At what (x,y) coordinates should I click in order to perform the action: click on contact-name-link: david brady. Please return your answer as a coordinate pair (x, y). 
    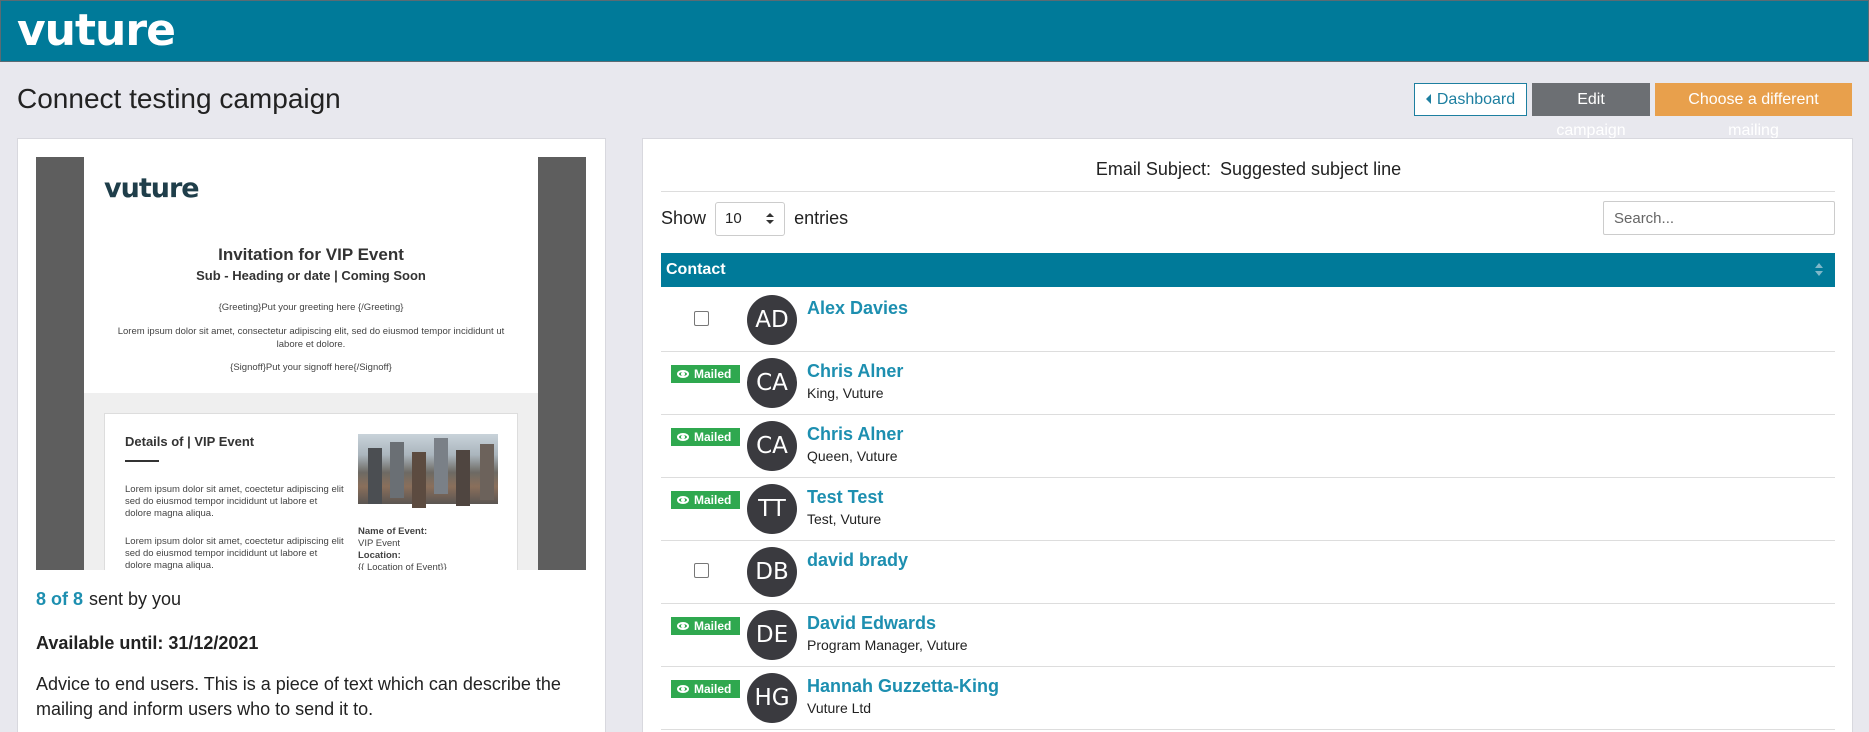
    Looking at the image, I should click on (857, 560).